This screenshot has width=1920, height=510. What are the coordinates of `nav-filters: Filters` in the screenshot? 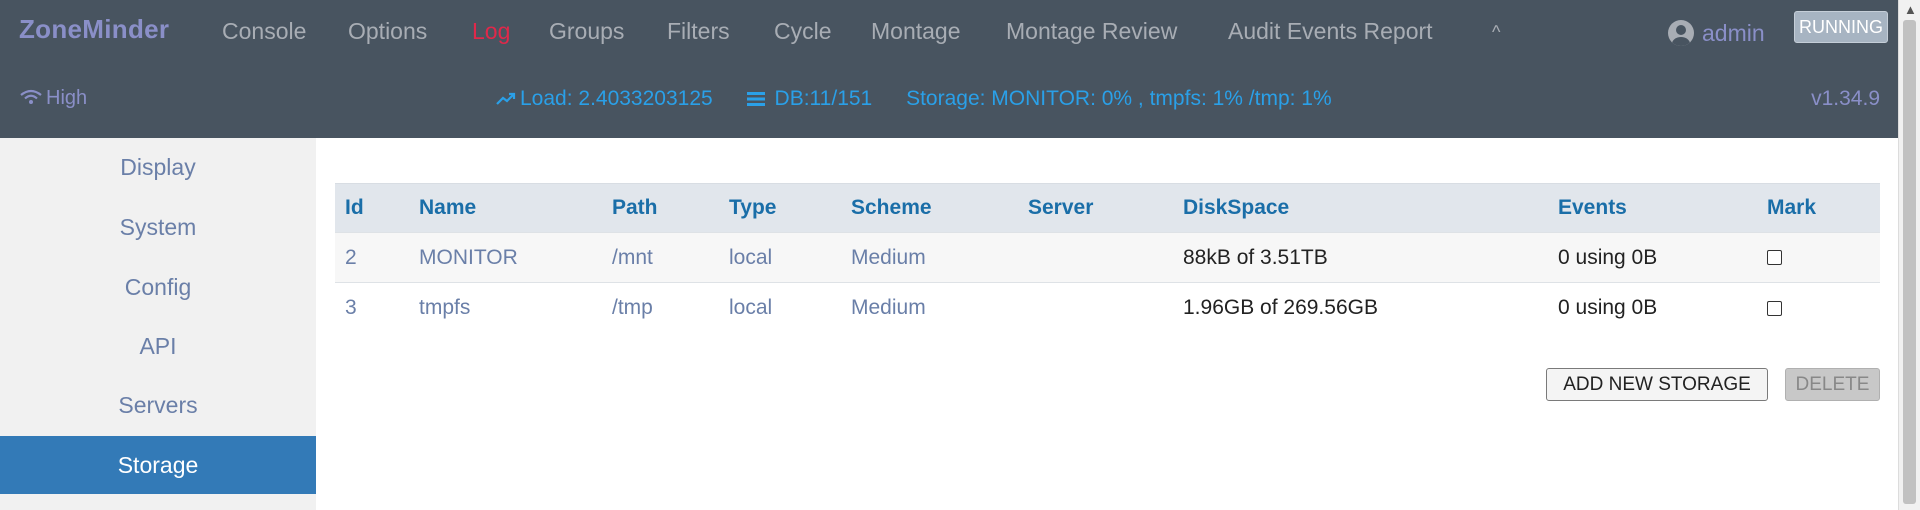 It's located at (698, 31).